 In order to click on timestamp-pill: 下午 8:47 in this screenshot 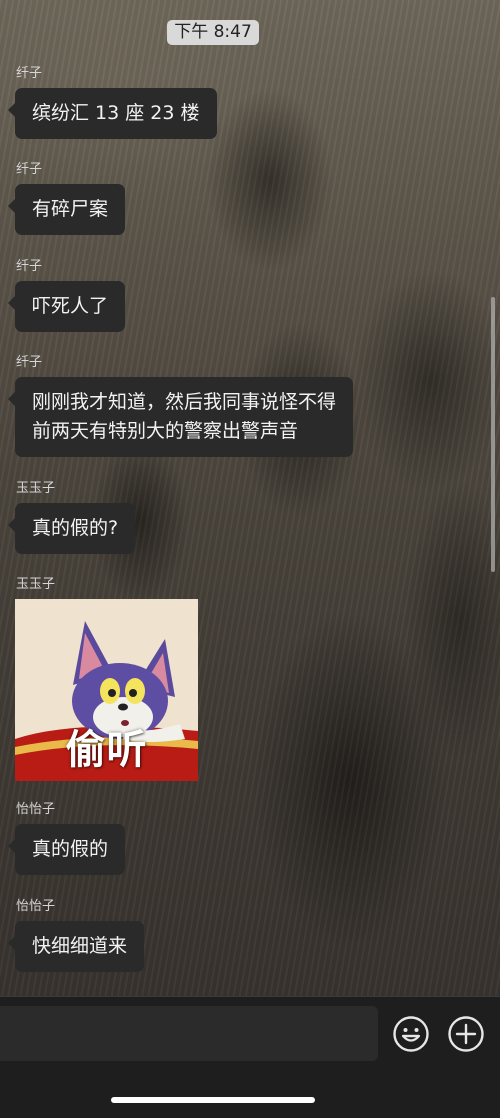, I will do `click(213, 32)`.